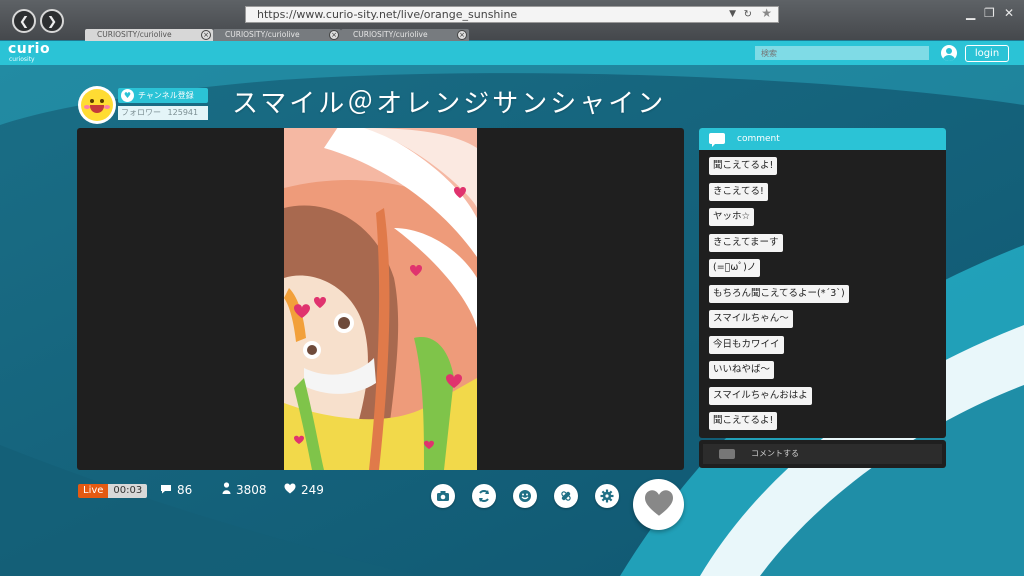 The height and width of the screenshot is (576, 1024). I want to click on comment-item: いいねやば〜, so click(742, 370).